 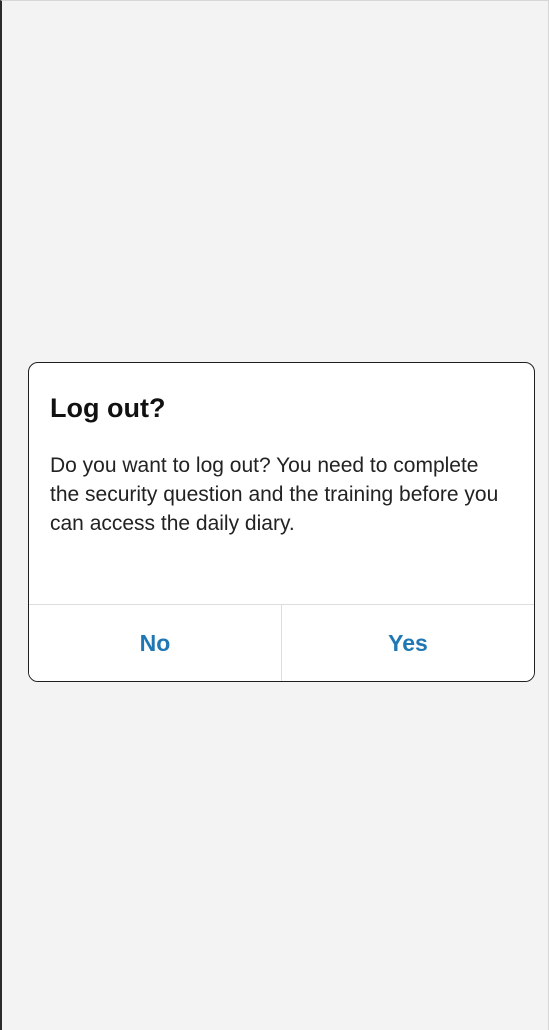 I want to click on dialog-actions: No Yes, so click(x=281, y=642).